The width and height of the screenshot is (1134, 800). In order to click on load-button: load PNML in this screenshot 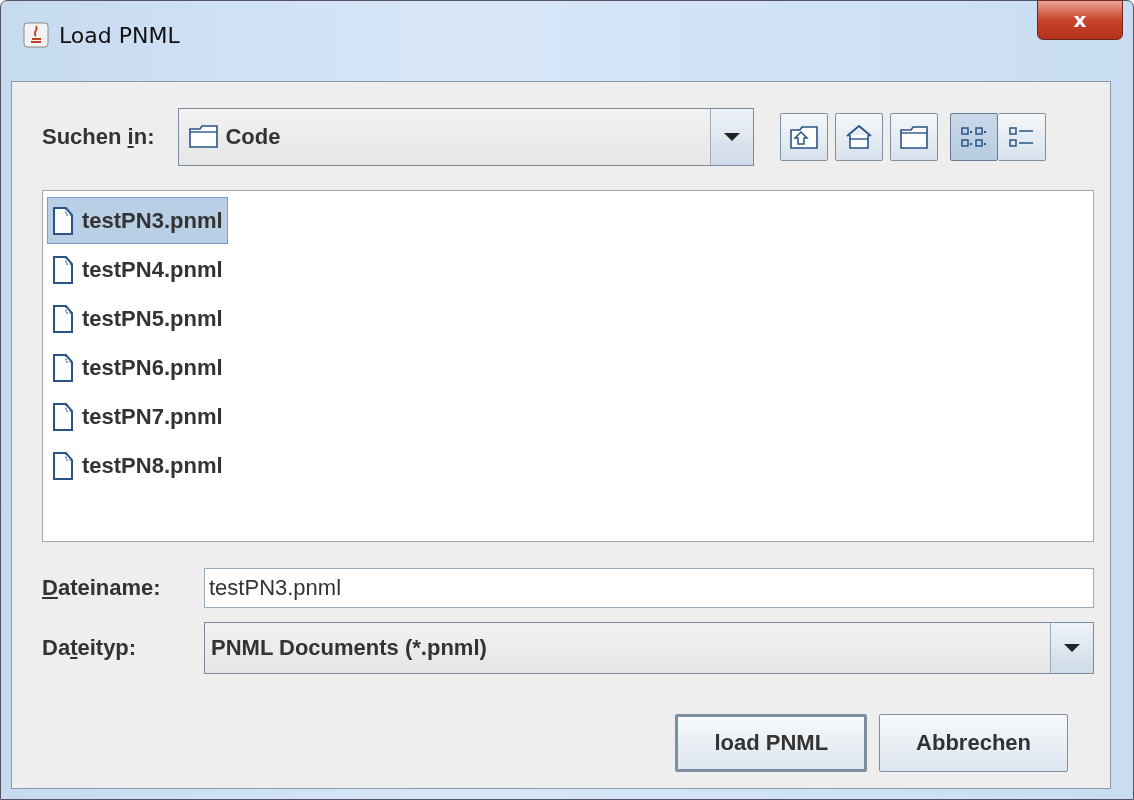, I will do `click(771, 743)`.